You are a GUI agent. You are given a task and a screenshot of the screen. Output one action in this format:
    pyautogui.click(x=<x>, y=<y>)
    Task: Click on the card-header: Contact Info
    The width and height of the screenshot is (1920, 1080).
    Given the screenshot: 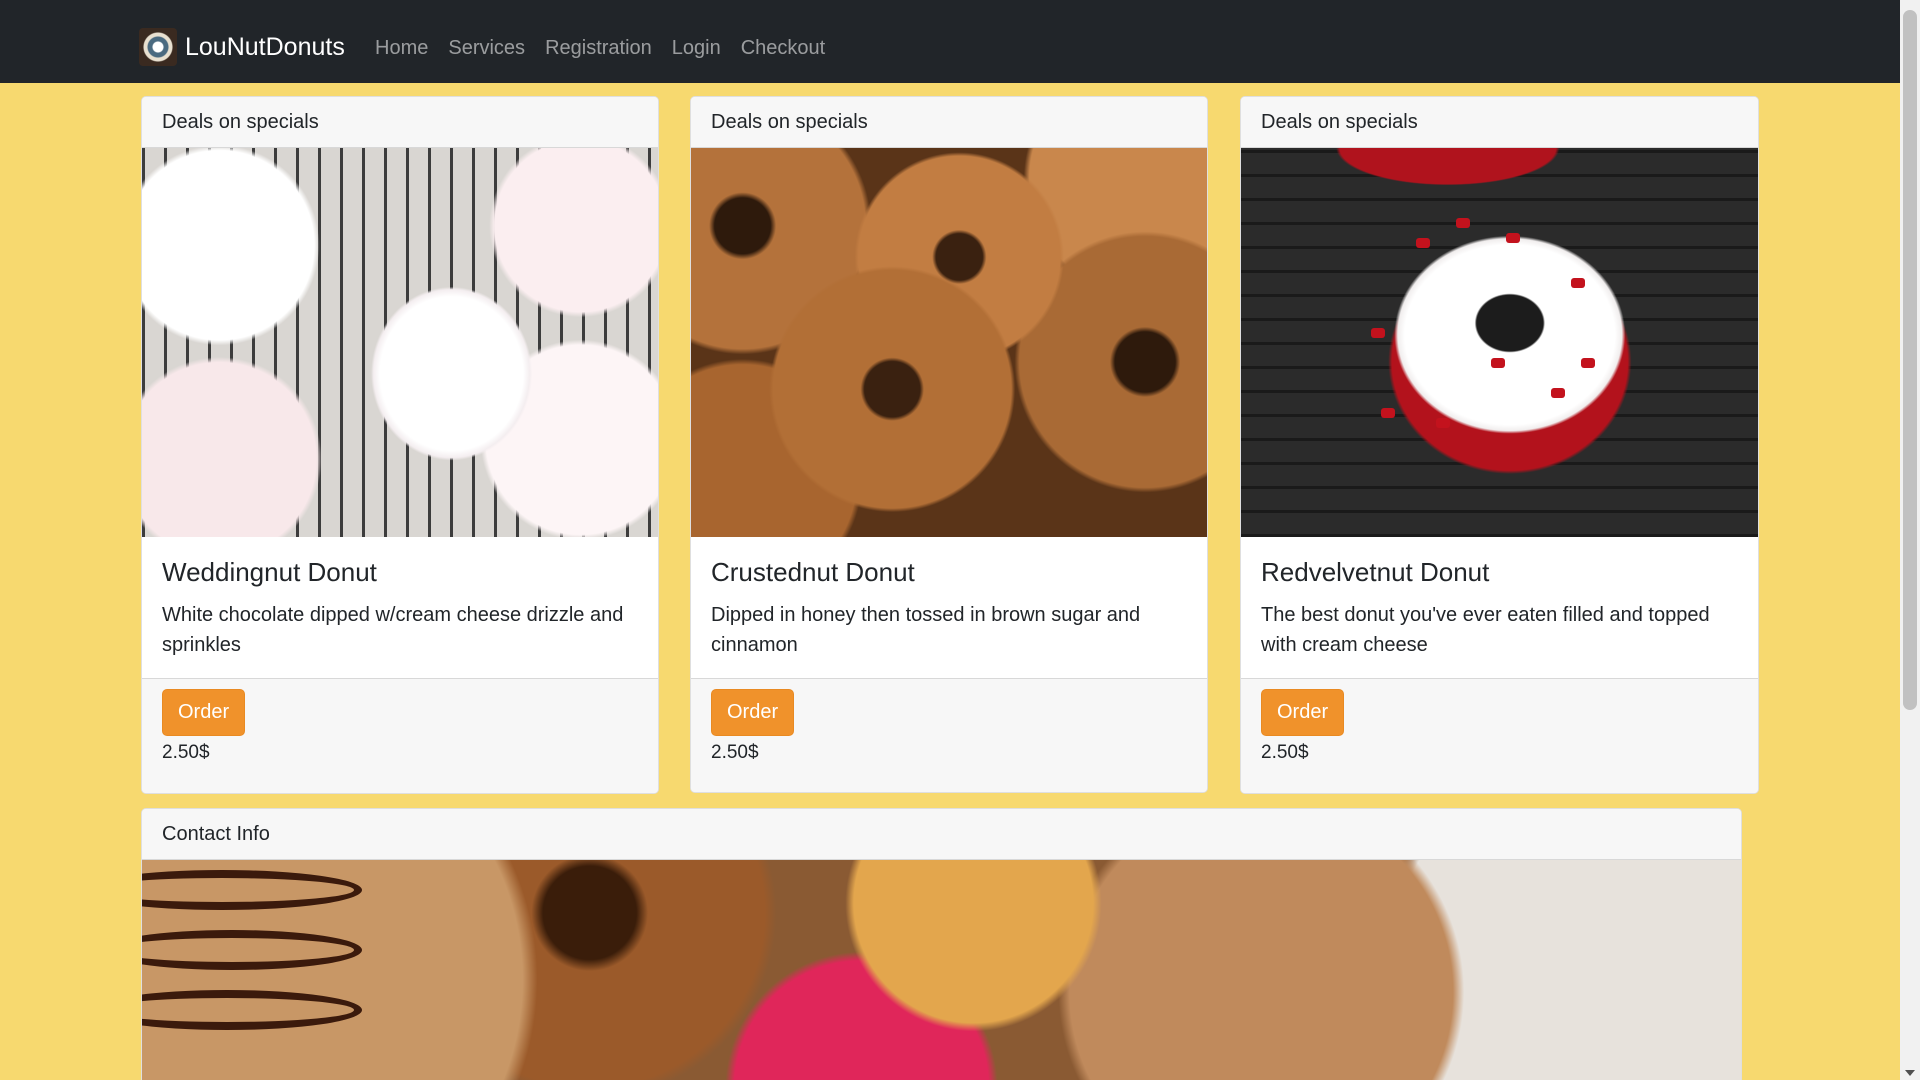 What is the action you would take?
    pyautogui.click(x=941, y=834)
    